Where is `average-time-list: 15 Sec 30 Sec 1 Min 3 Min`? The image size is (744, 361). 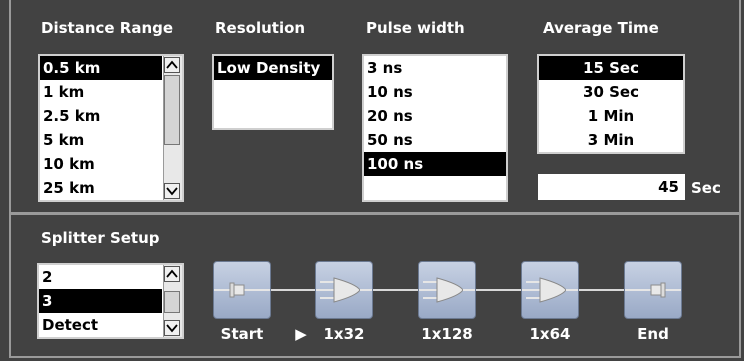
average-time-list: 15 Sec 30 Sec 1 Min 3 Min is located at coordinates (611, 104).